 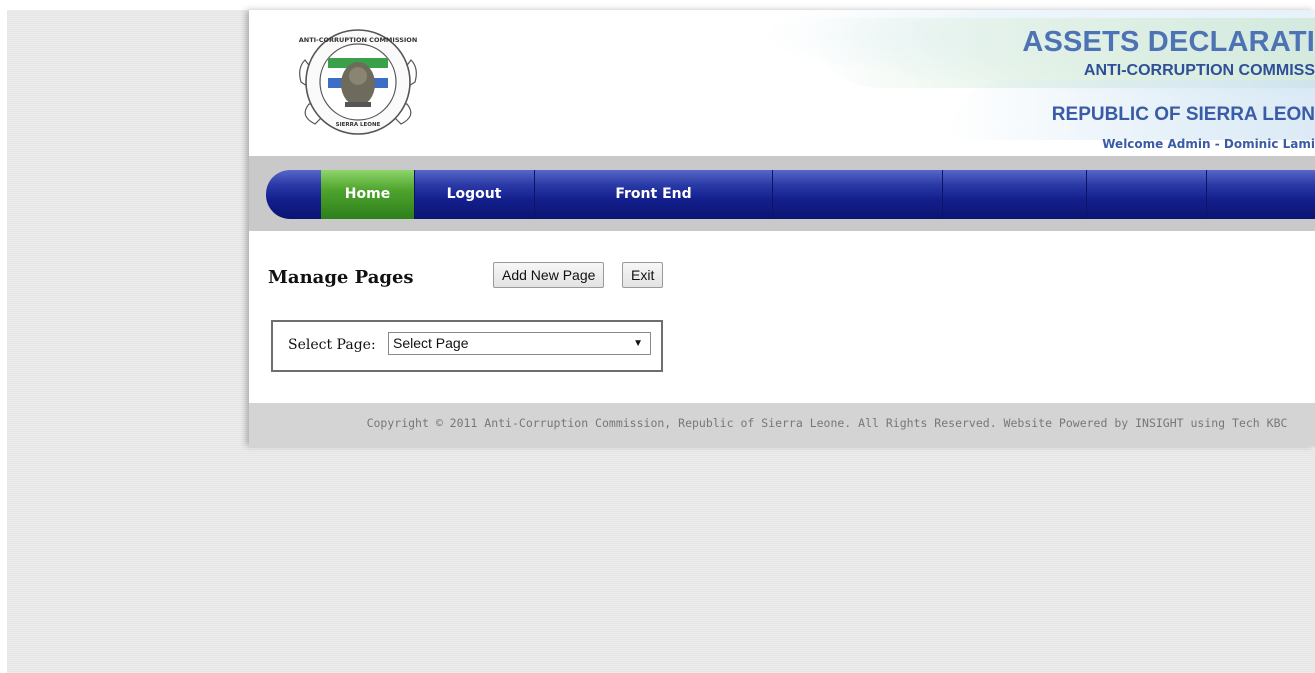 What do you see at coordinates (367, 194) in the screenshot?
I see `nav-item-home: Home` at bounding box center [367, 194].